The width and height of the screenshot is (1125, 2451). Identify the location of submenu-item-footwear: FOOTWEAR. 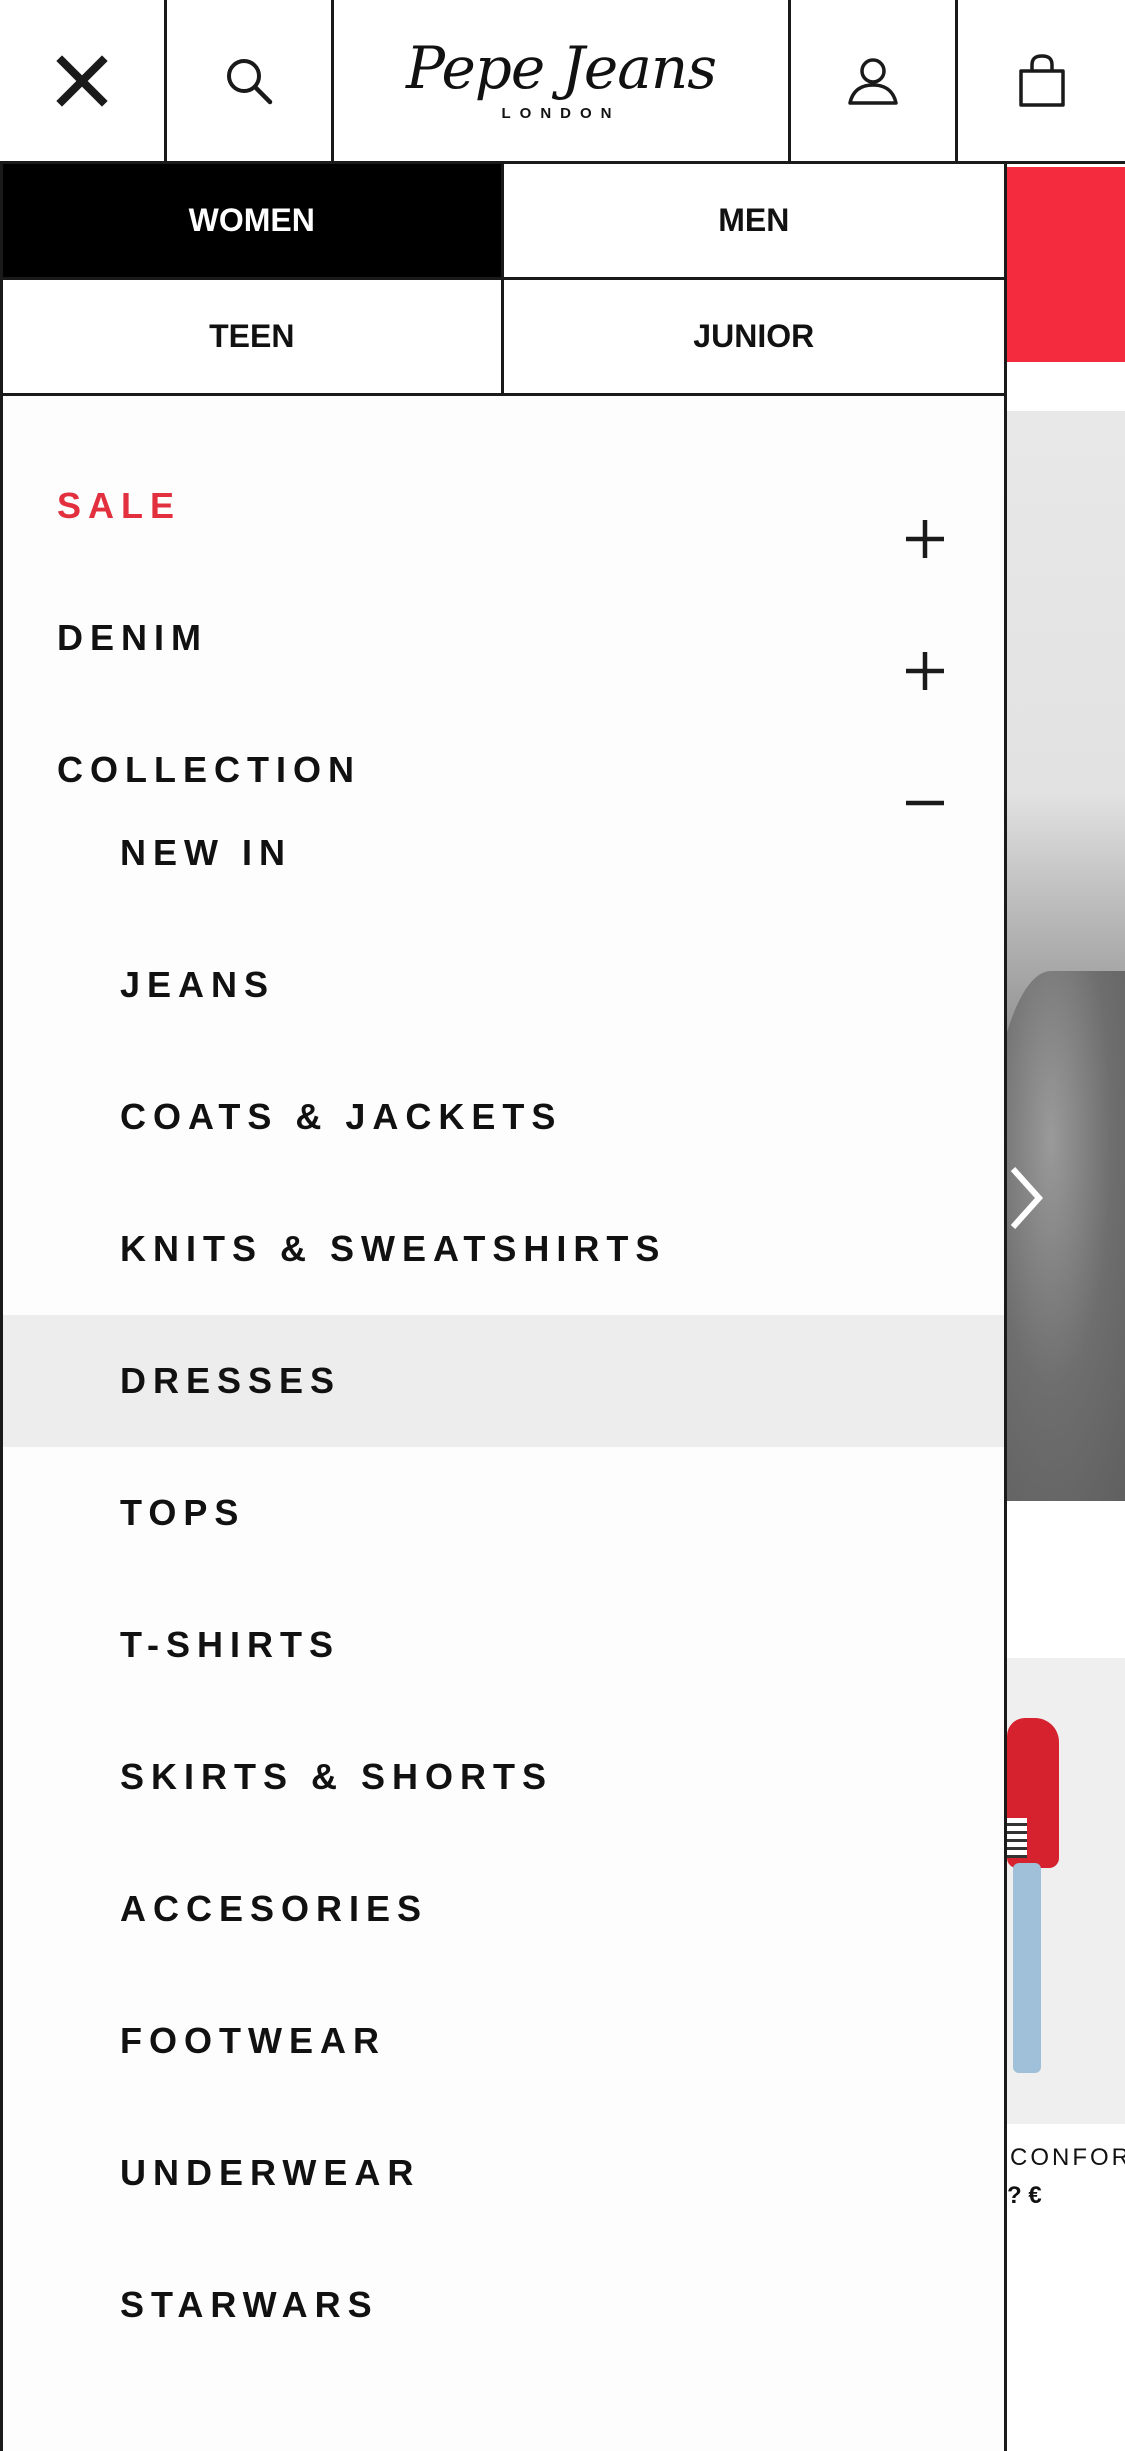
(503, 2041).